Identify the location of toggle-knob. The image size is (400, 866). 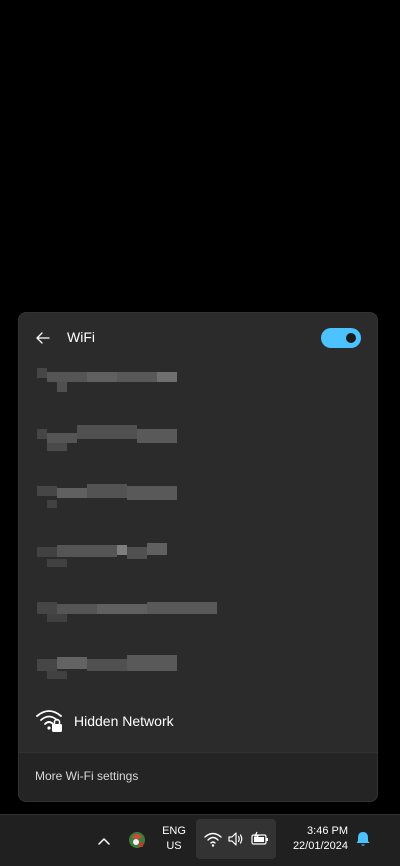
(351, 338).